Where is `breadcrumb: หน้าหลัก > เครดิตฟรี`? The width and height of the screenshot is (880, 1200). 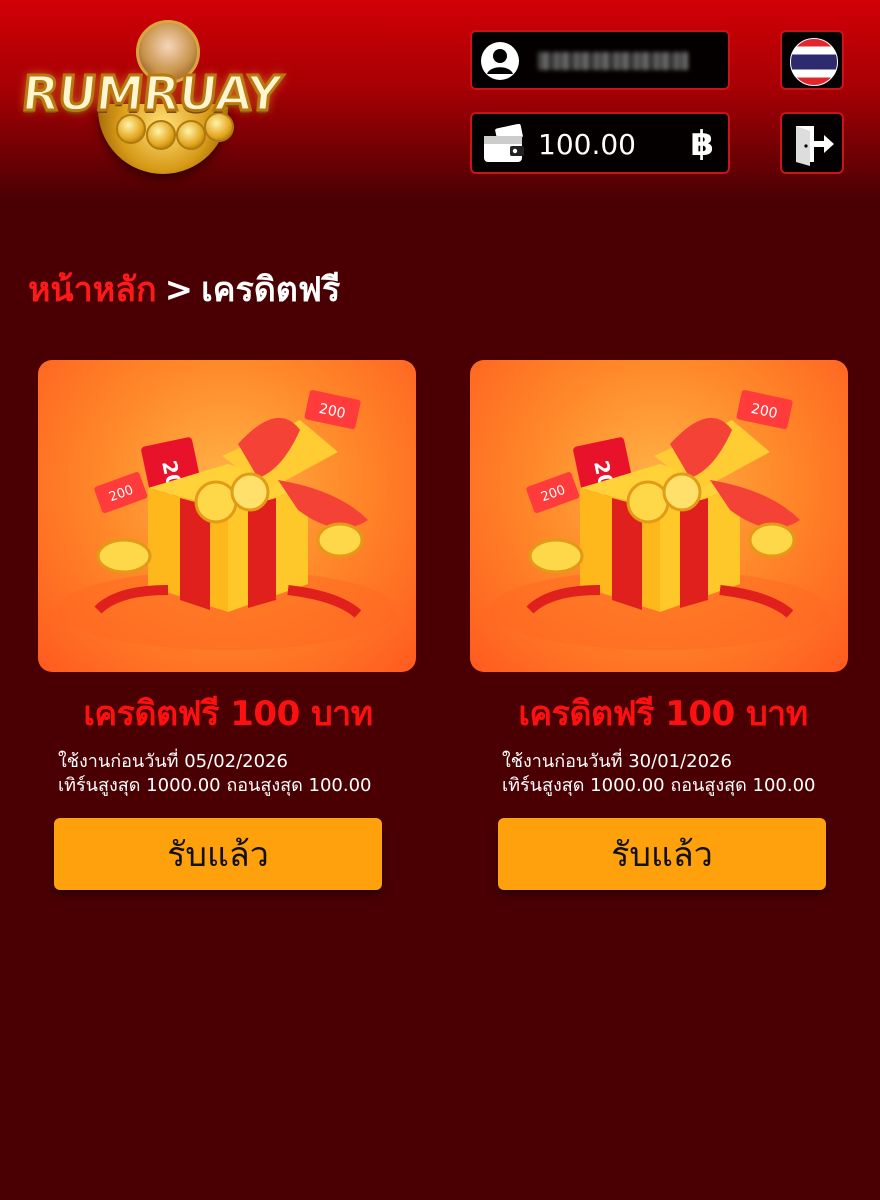 breadcrumb: หน้าหลัก > เครดิตฟรี is located at coordinates (184, 289).